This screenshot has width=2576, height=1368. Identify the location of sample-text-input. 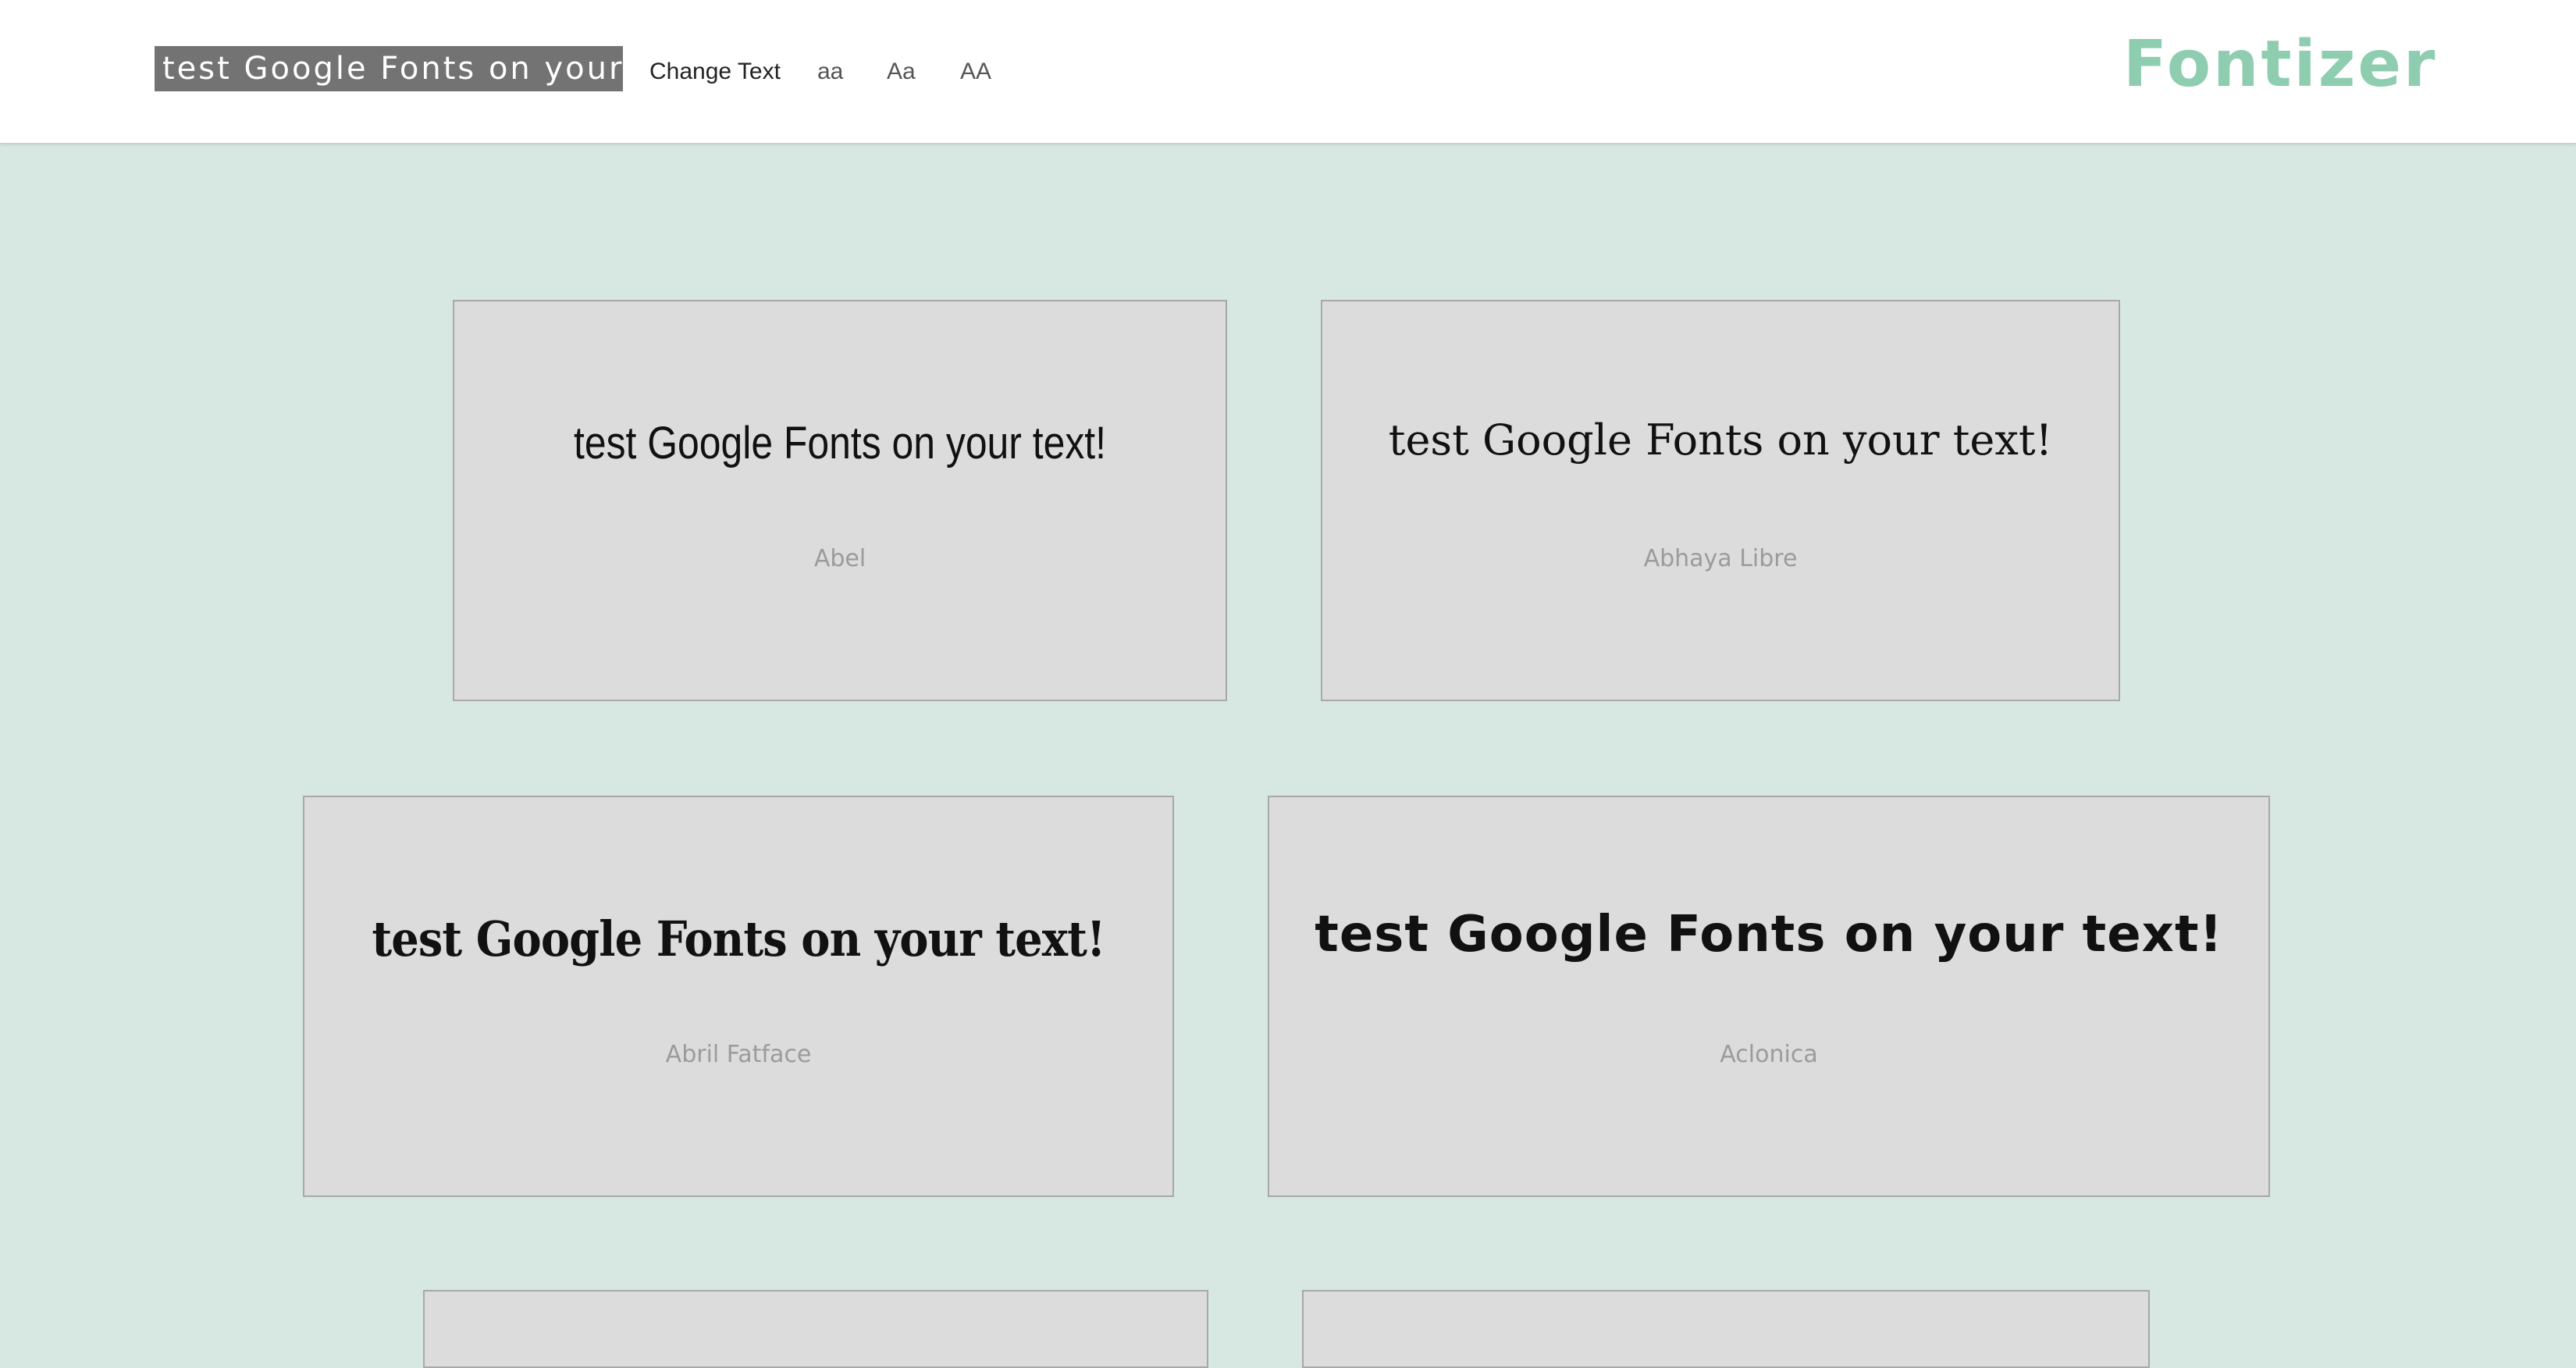
(389, 68).